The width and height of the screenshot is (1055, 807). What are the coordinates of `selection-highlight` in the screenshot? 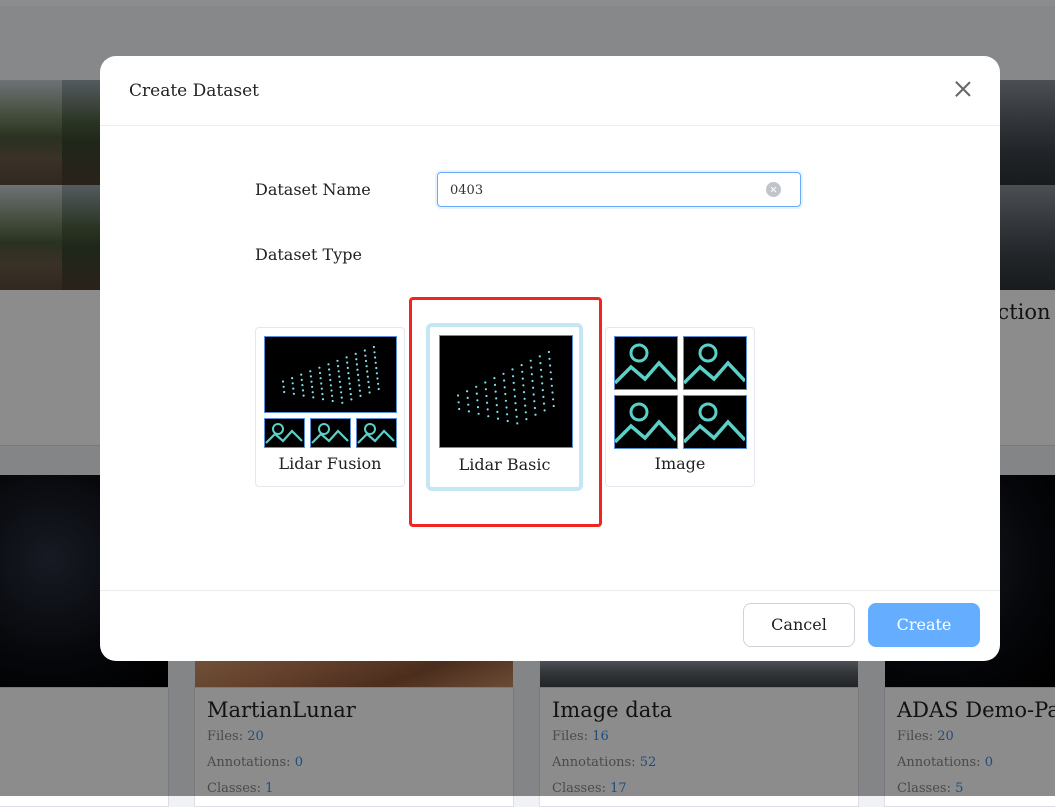 It's located at (505, 412).